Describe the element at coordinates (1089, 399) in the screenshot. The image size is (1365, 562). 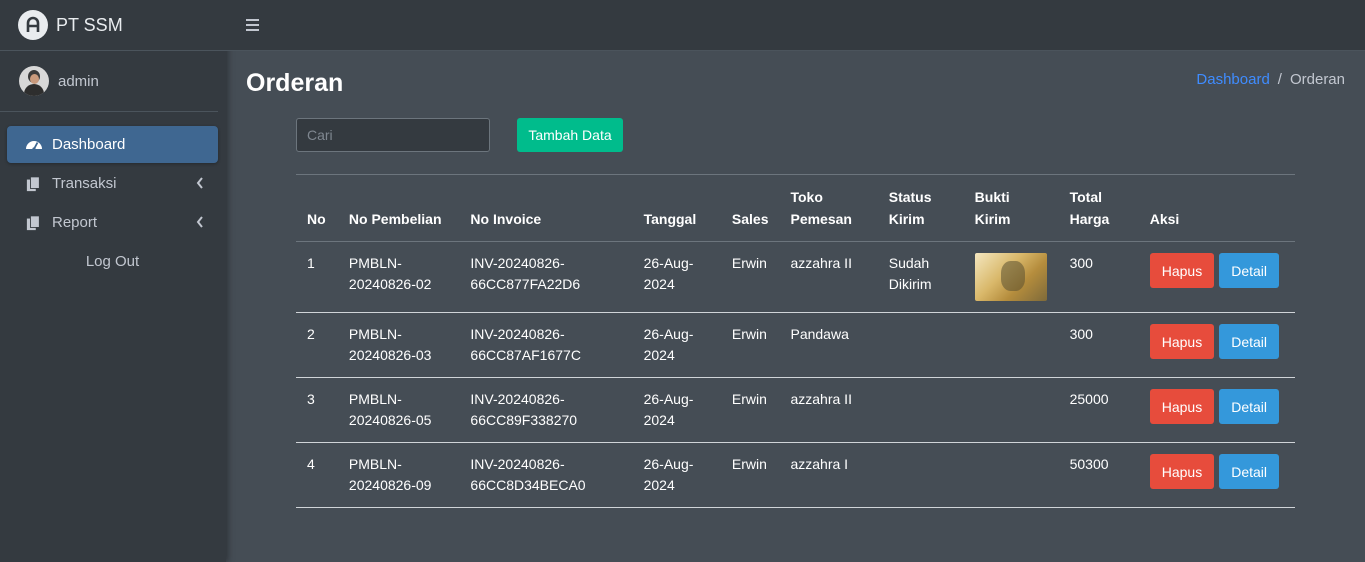
I see `cell-total: 25000` at that location.